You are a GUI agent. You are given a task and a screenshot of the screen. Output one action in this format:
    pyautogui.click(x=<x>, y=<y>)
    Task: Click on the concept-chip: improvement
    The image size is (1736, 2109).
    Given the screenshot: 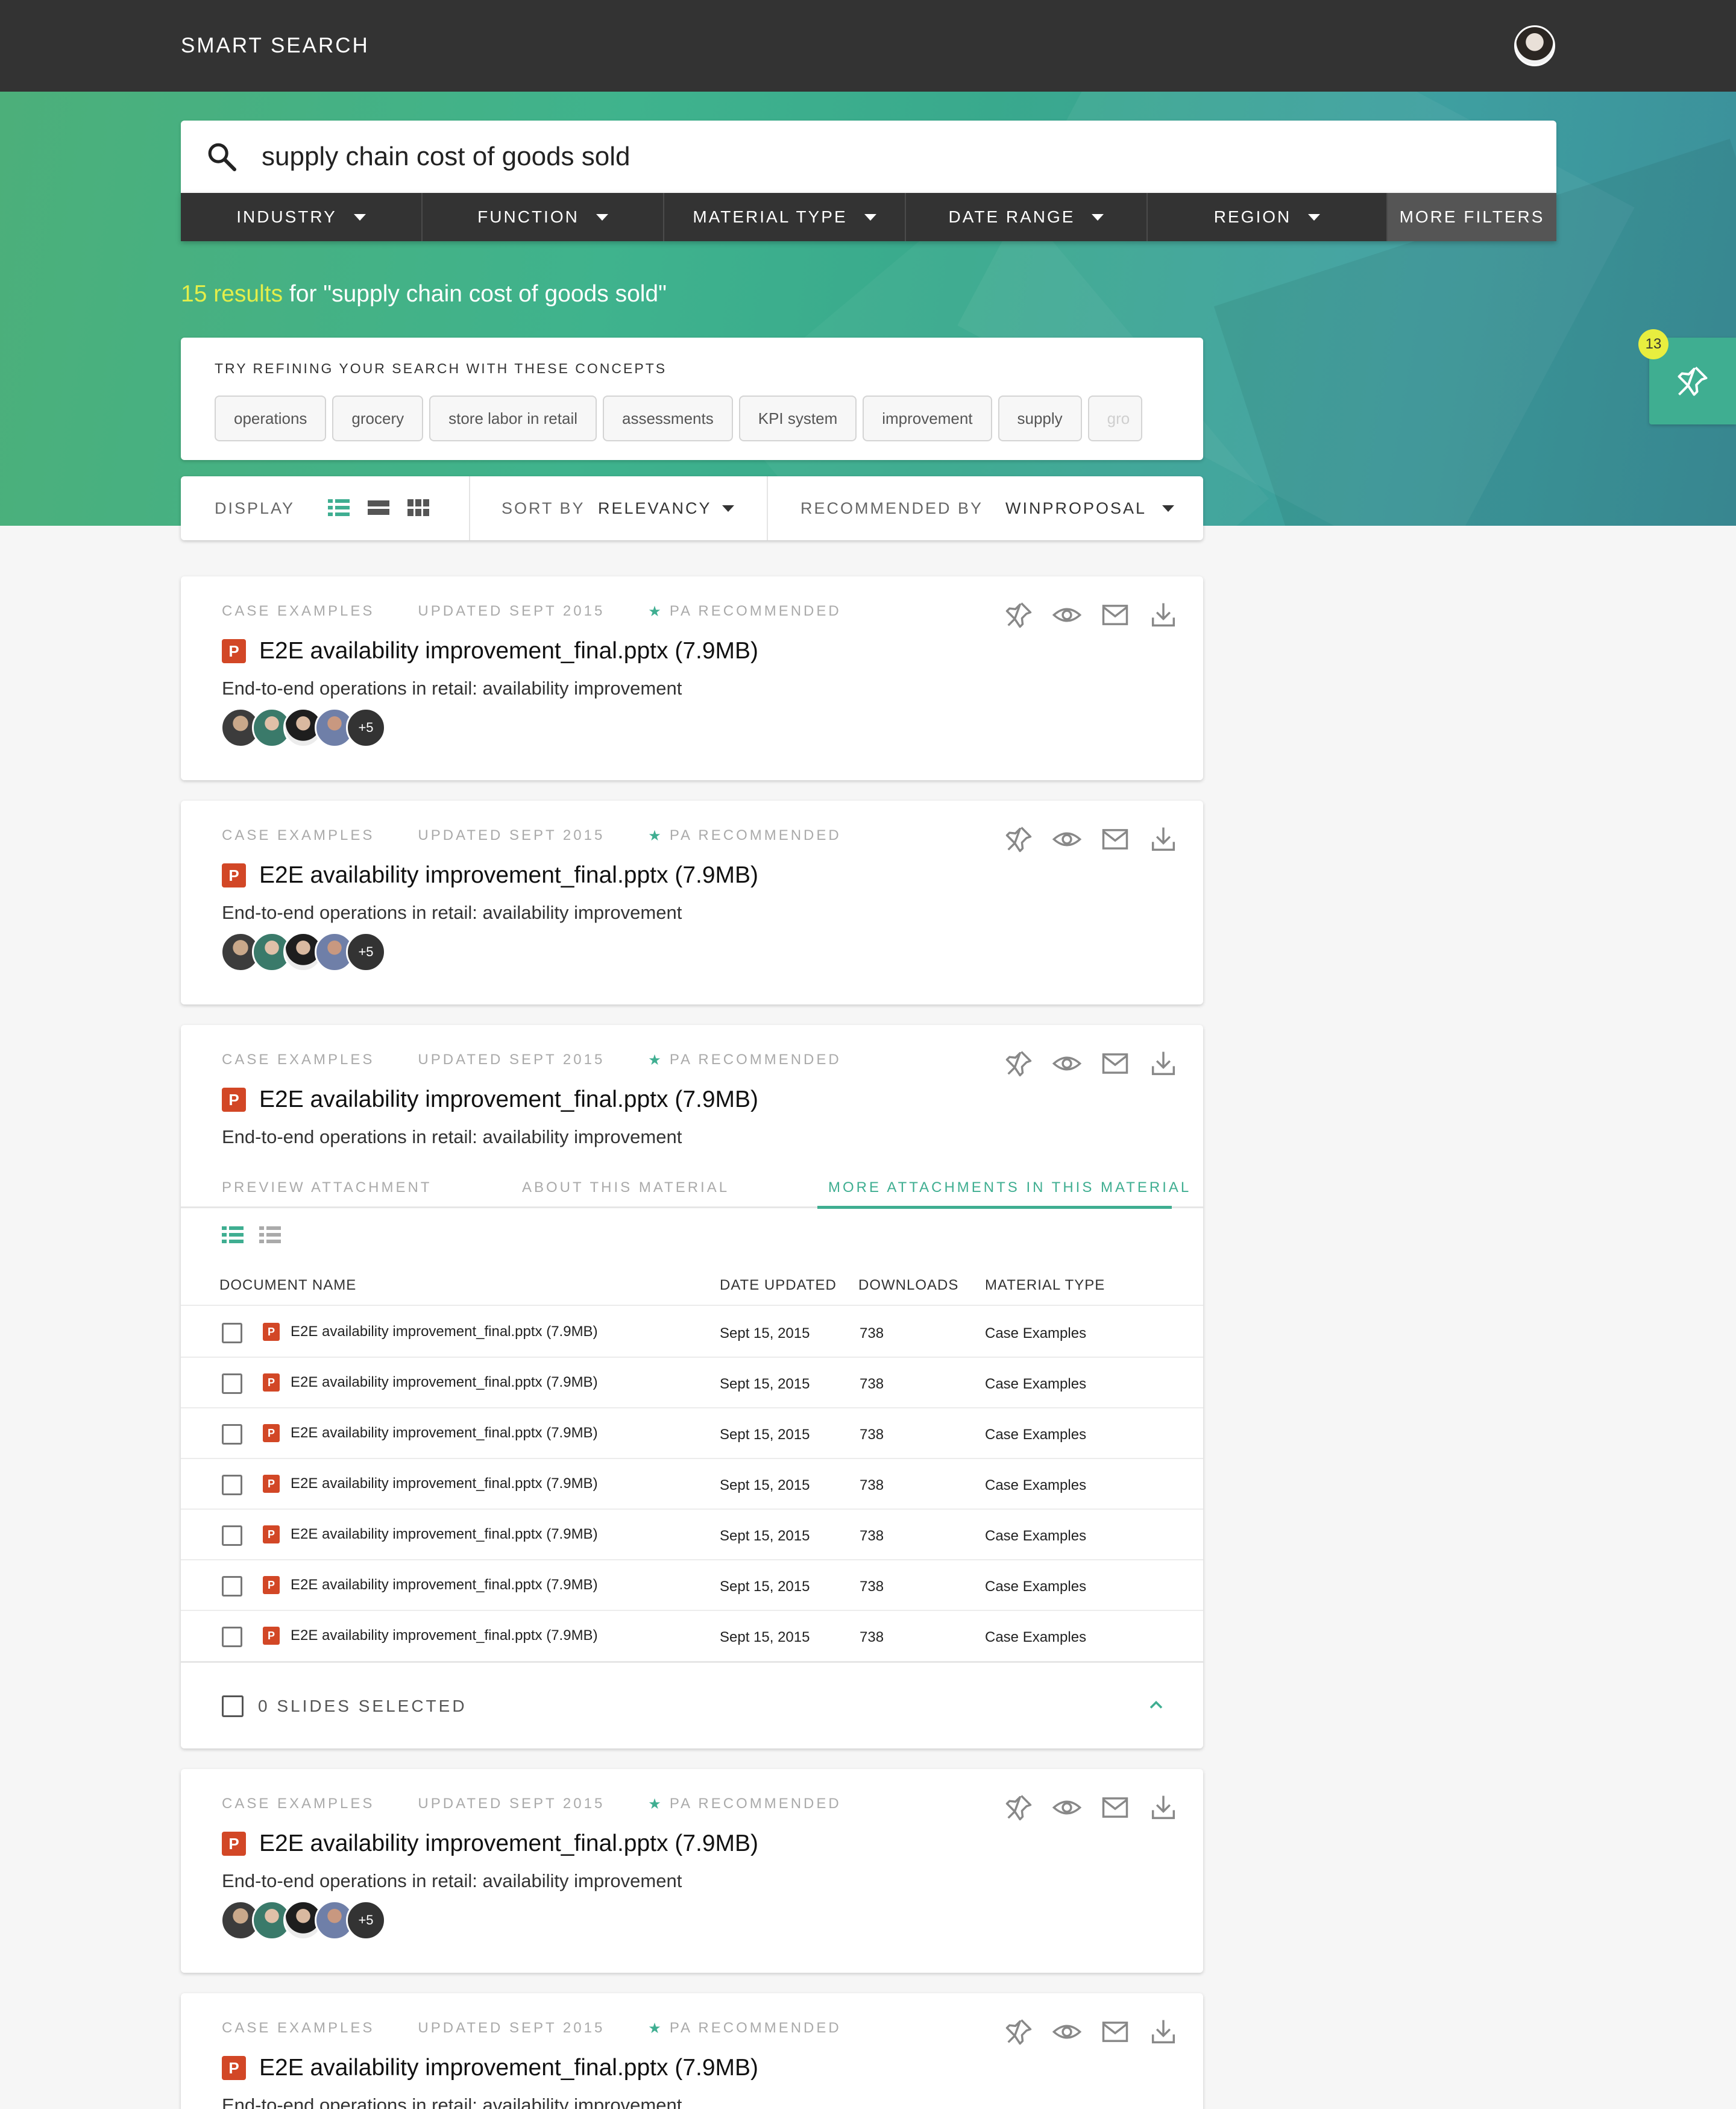 What is the action you would take?
    pyautogui.click(x=927, y=418)
    